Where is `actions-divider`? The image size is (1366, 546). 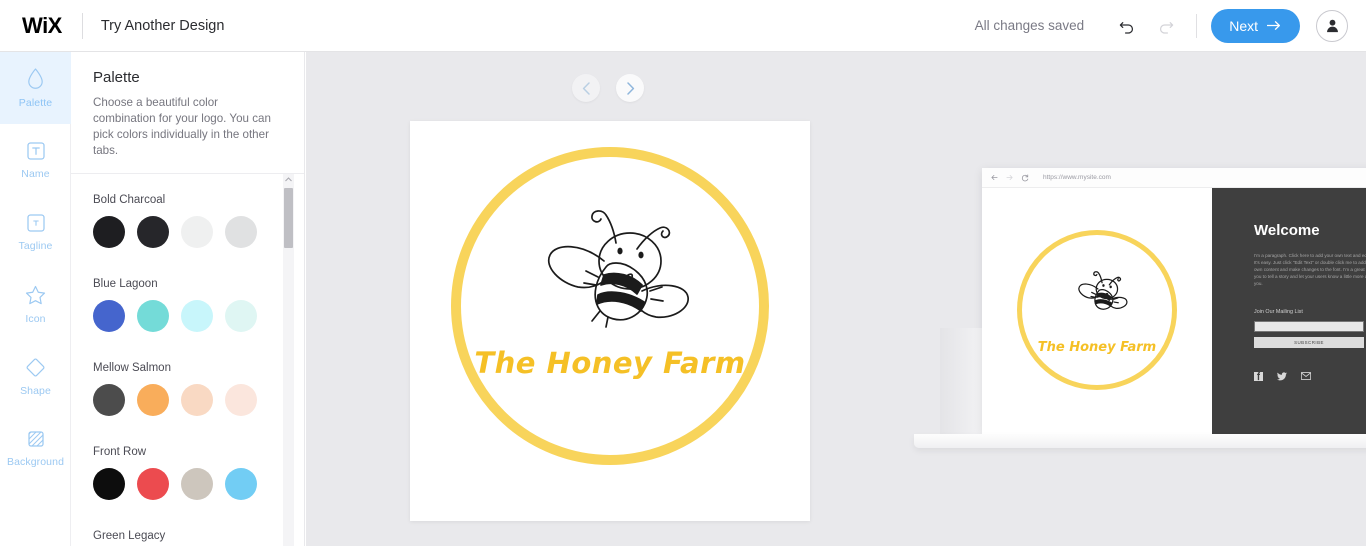 actions-divider is located at coordinates (1197, 25).